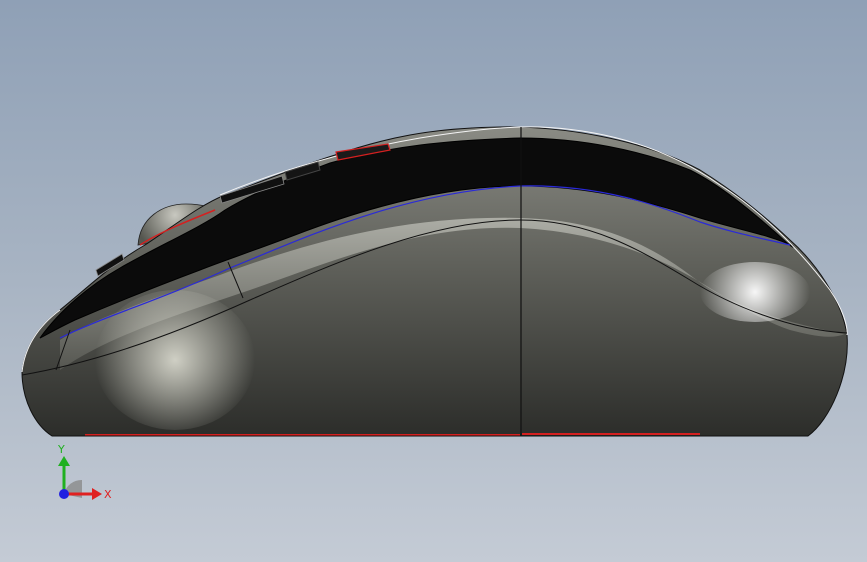  I want to click on x-axis-arrowhead, so click(97, 494).